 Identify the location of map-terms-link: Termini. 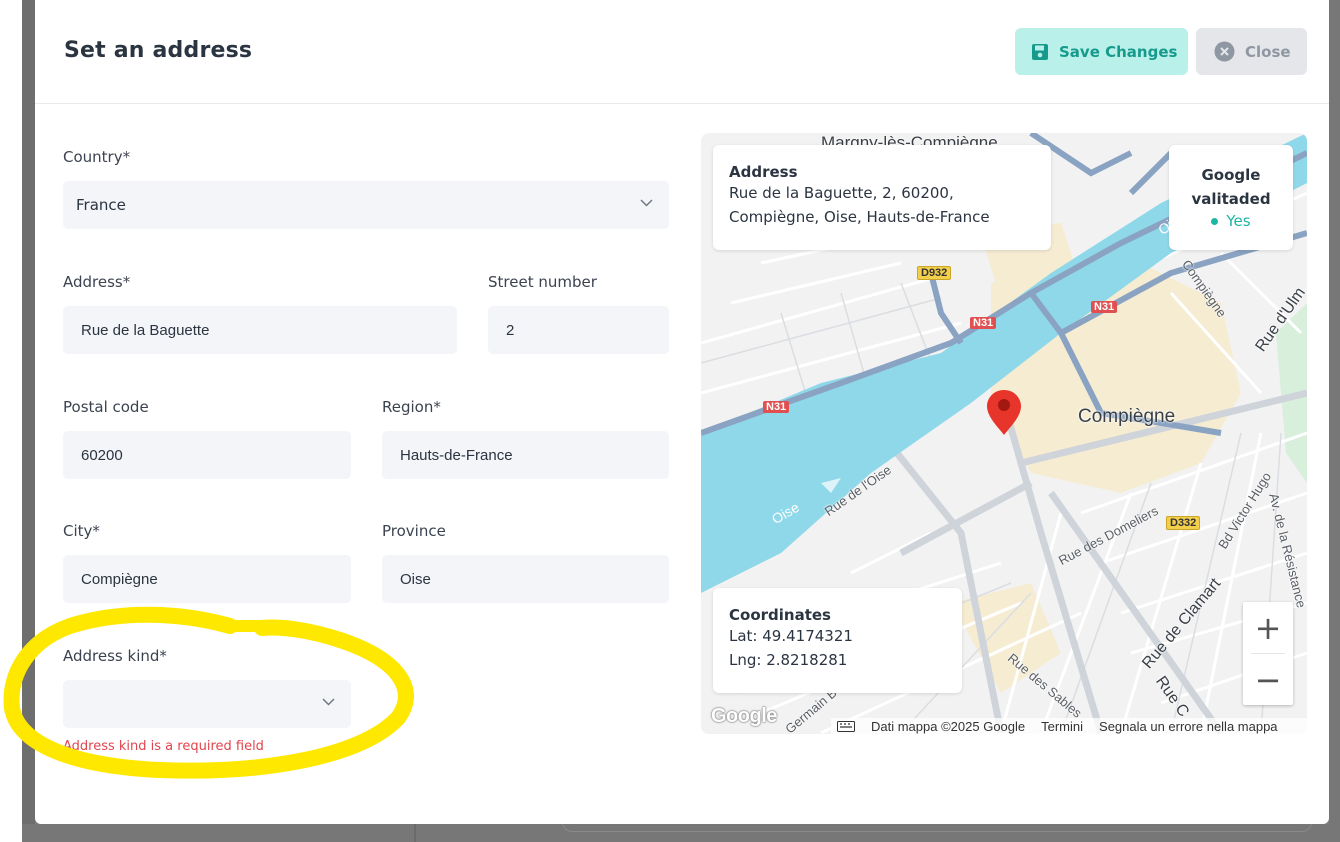
(1062, 726).